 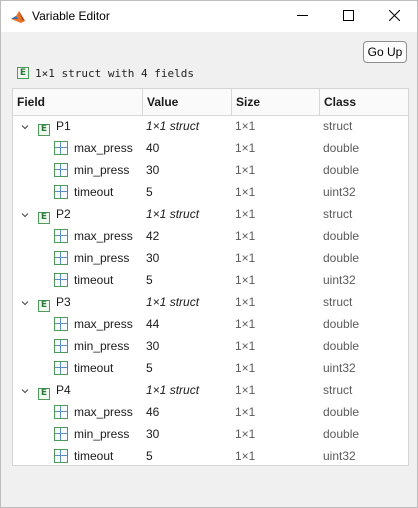 What do you see at coordinates (209, 16) in the screenshot?
I see `title-bar: Variable Editor` at bounding box center [209, 16].